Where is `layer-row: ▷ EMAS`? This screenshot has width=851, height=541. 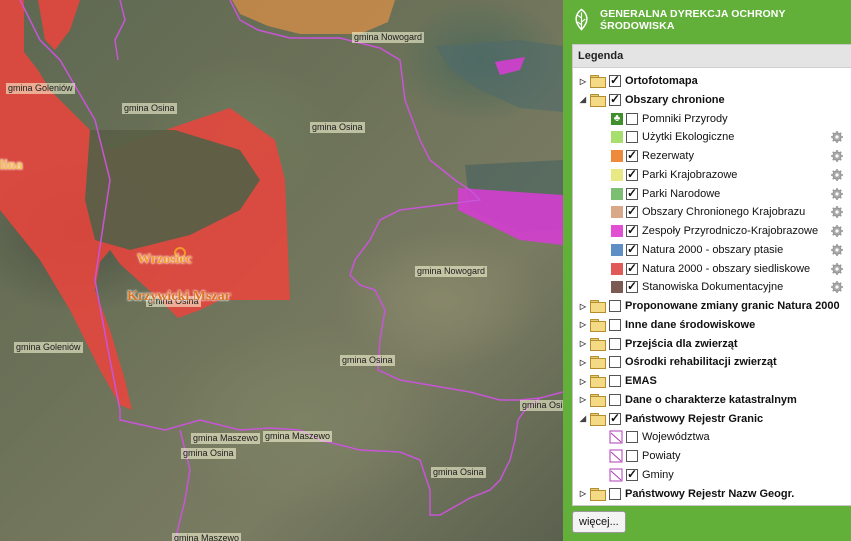
layer-row: ▷ EMAS is located at coordinates (617, 381).